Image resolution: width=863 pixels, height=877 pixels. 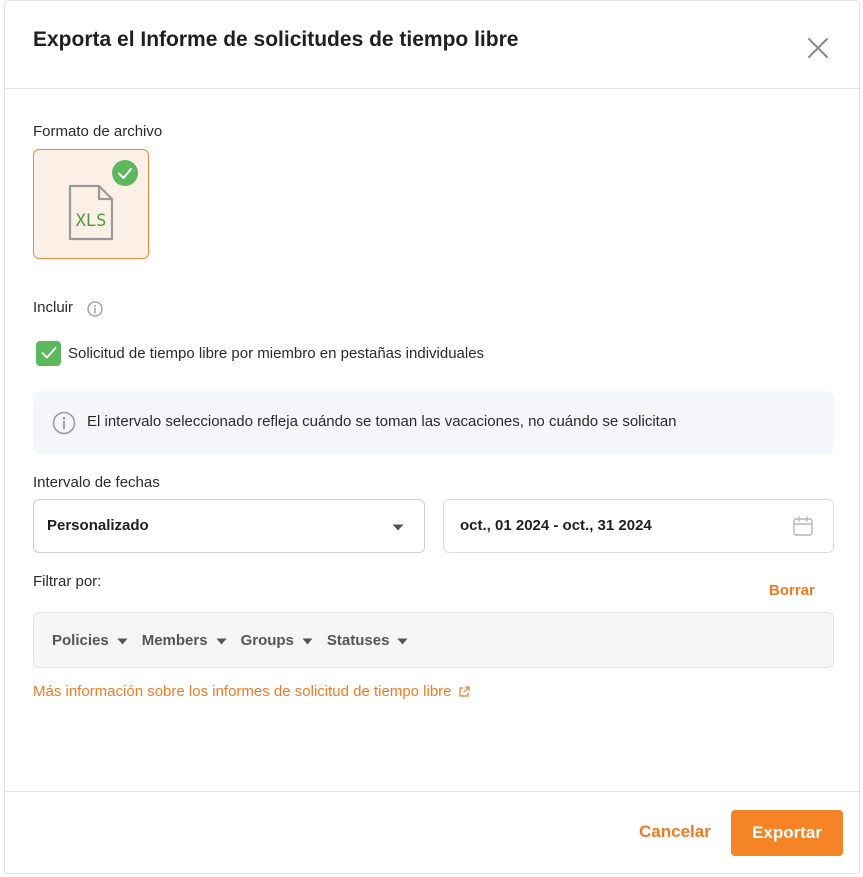 I want to click on xls-file-text: XLS, so click(x=91, y=221).